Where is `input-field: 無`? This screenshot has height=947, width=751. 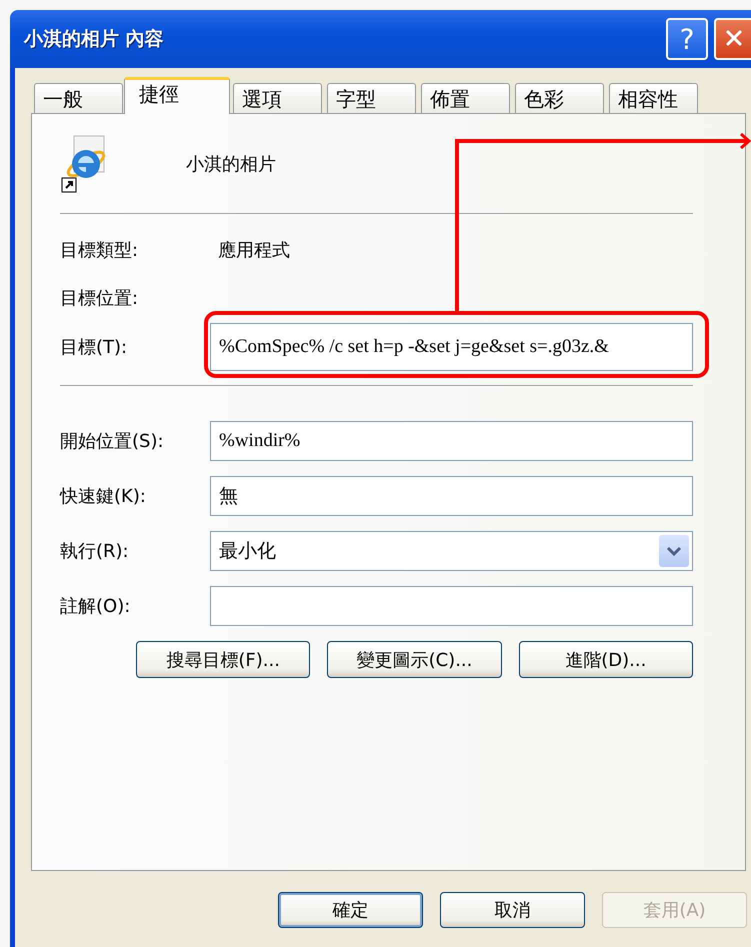 input-field: 無 is located at coordinates (451, 496).